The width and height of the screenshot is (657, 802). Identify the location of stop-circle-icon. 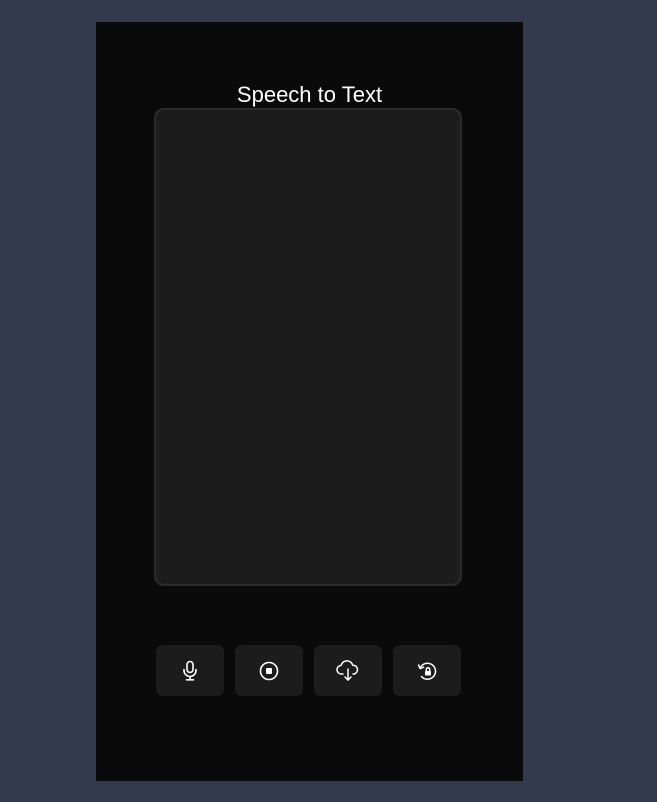
(269, 671).